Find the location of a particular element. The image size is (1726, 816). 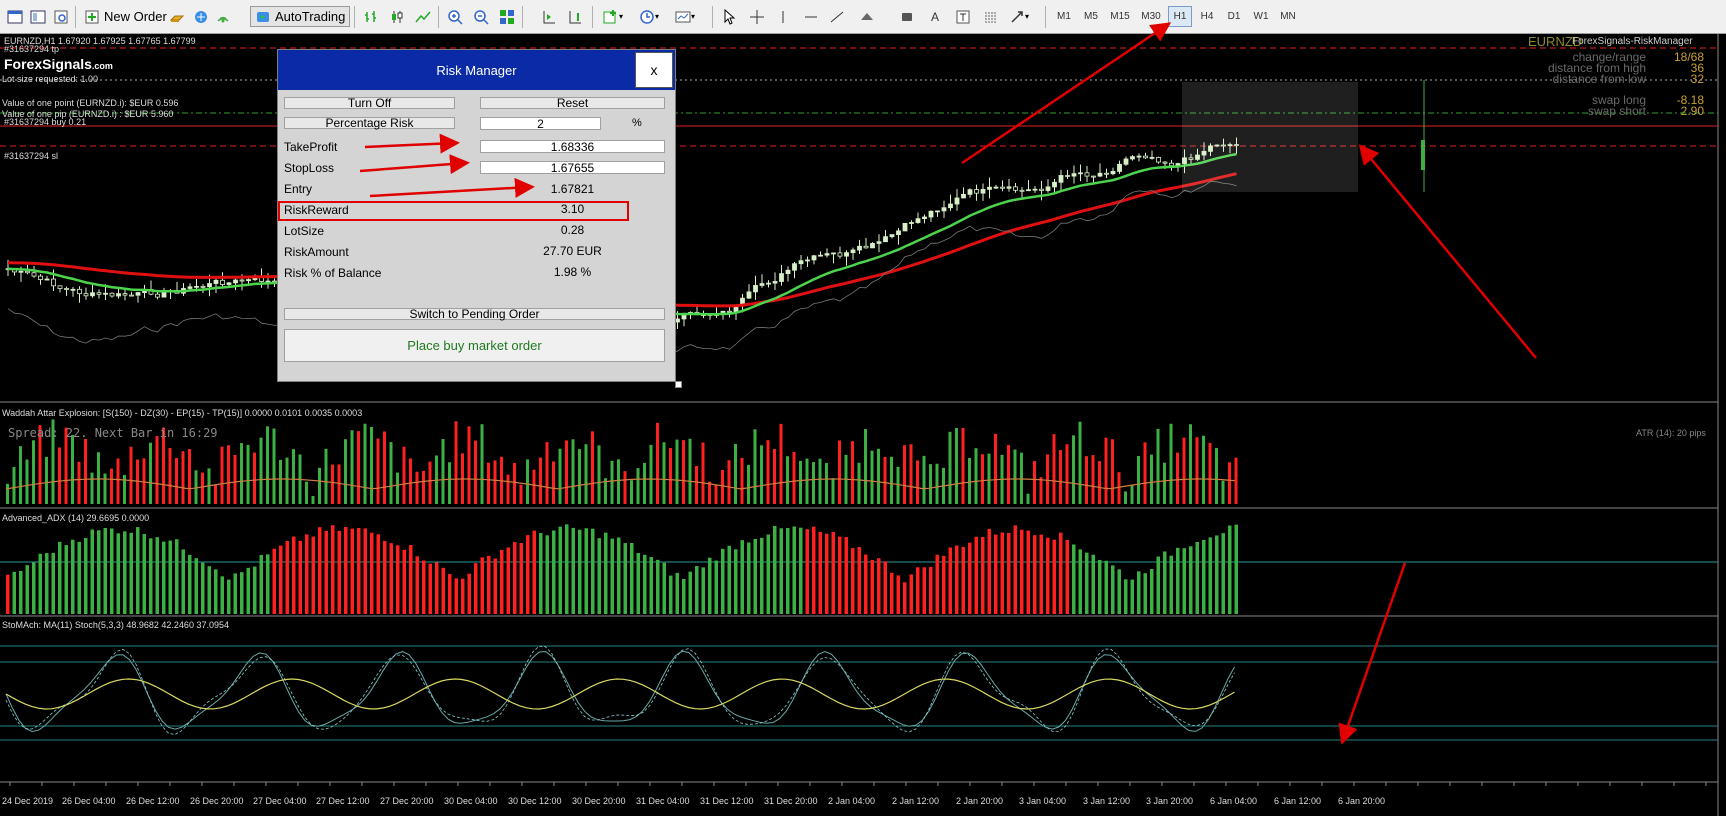

tile-windows-icon is located at coordinates (507, 16).